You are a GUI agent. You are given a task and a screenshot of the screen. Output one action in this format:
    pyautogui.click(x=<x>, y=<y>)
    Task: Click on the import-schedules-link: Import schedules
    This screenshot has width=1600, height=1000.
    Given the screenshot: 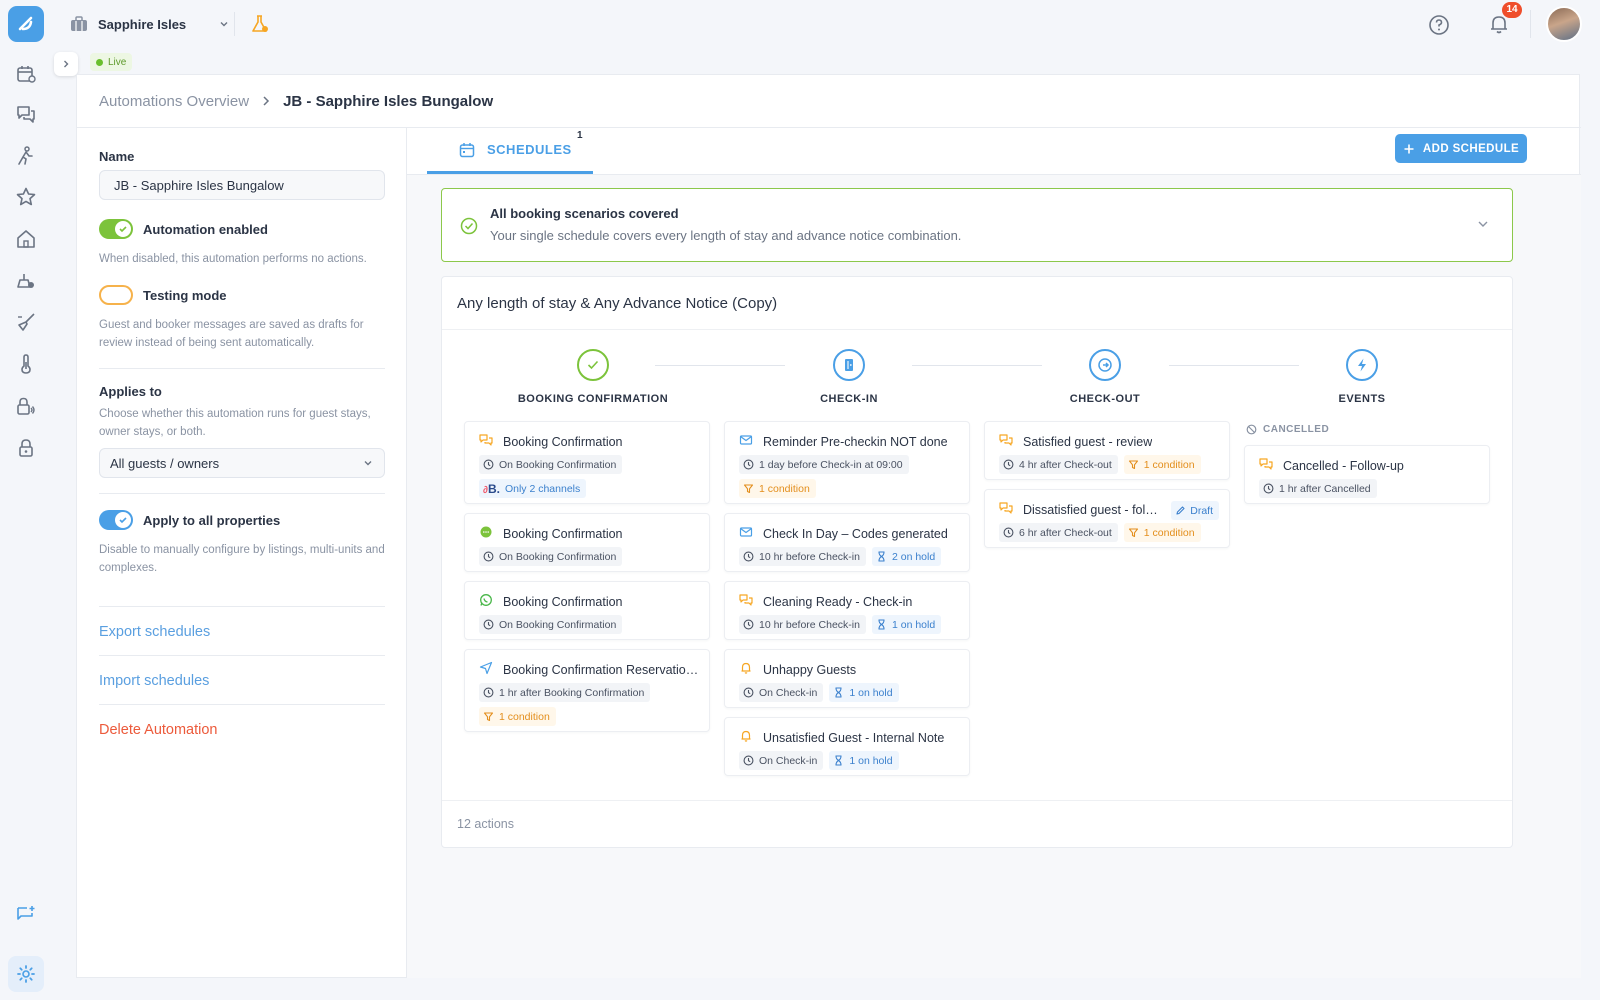 What is the action you would take?
    pyautogui.click(x=154, y=681)
    